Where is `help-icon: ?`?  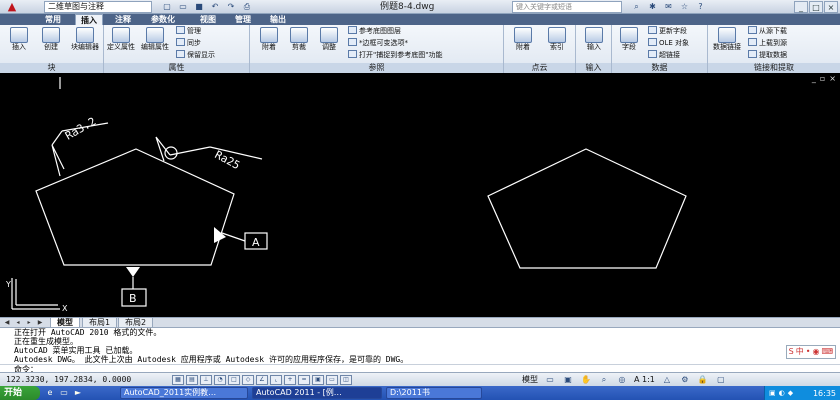 help-icon: ? is located at coordinates (700, 7).